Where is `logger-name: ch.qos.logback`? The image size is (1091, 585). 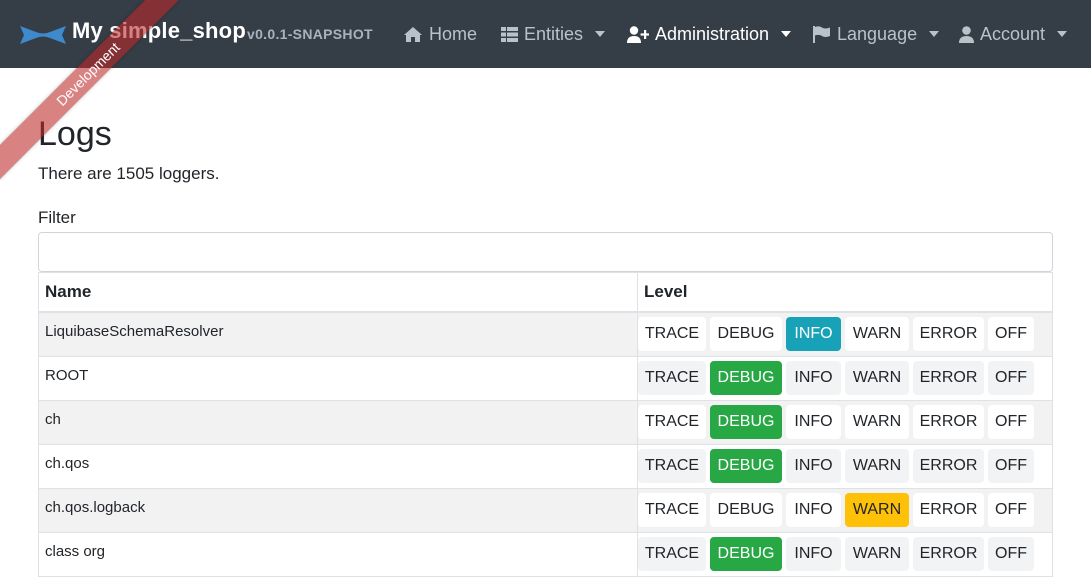
logger-name: ch.qos.logback is located at coordinates (338, 510).